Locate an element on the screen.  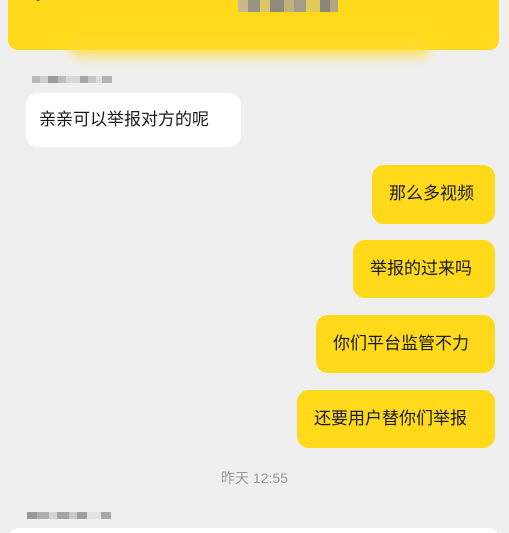
message-text: 那么多视频 is located at coordinates (431, 194).